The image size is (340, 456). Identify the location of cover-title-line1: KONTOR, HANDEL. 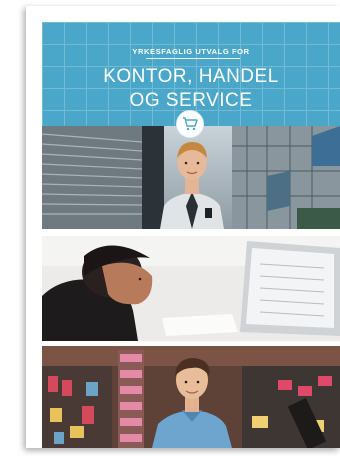
(191, 76).